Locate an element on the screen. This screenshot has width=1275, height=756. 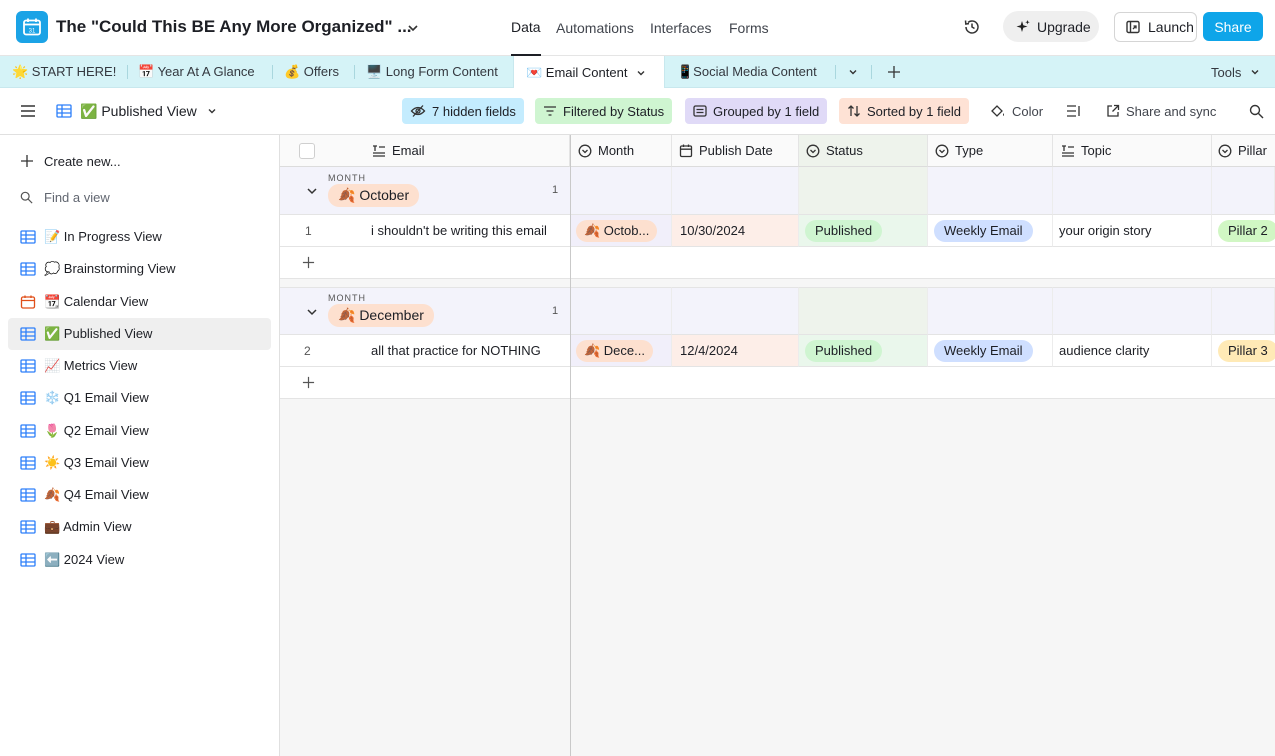
nav-data: Data is located at coordinates (526, 28).